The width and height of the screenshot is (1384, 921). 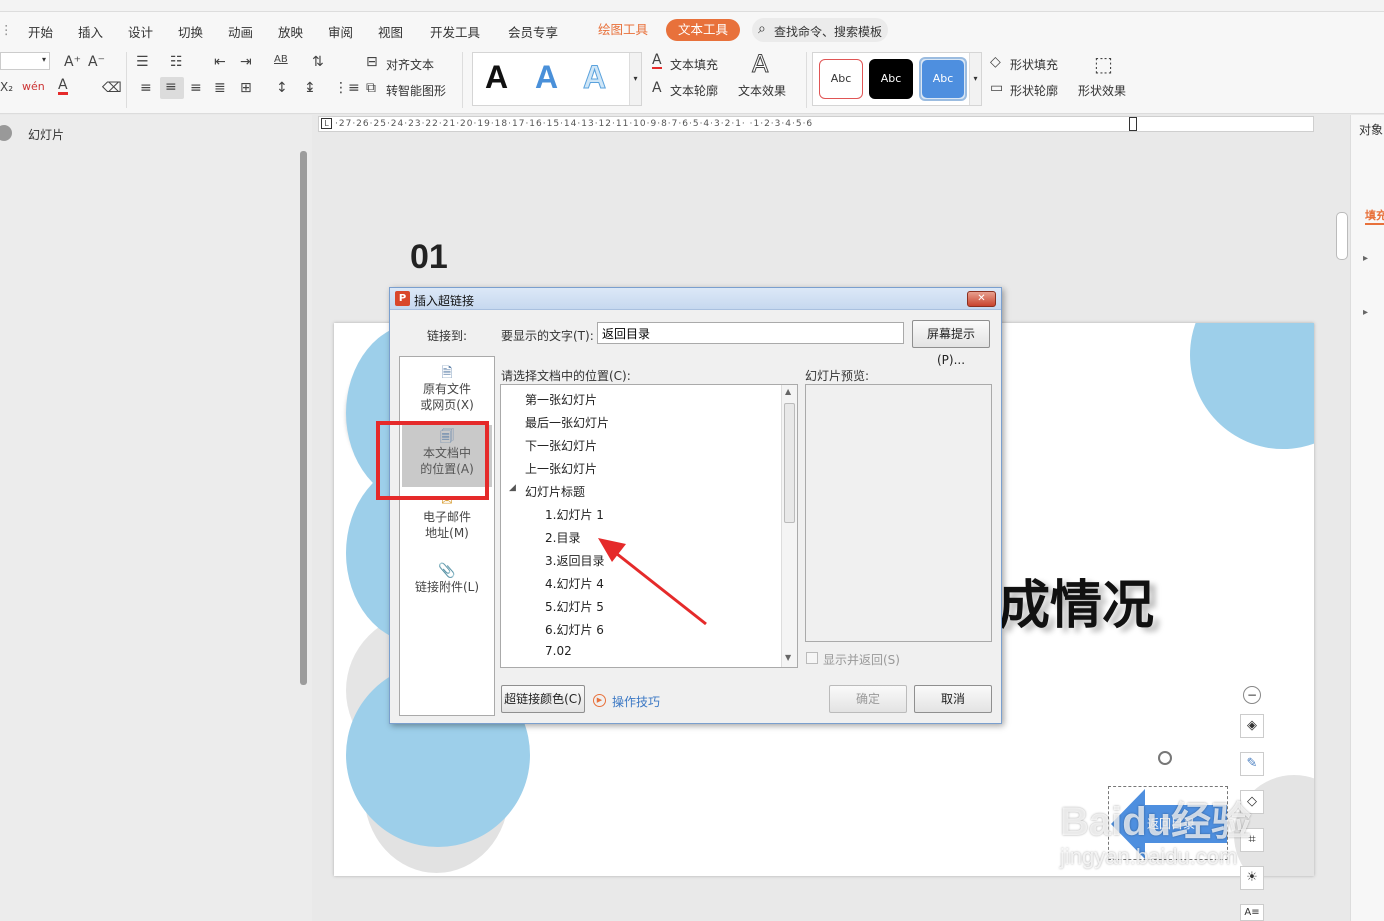 I want to click on nav-existing-file-line2: 或网页(X), so click(x=447, y=405).